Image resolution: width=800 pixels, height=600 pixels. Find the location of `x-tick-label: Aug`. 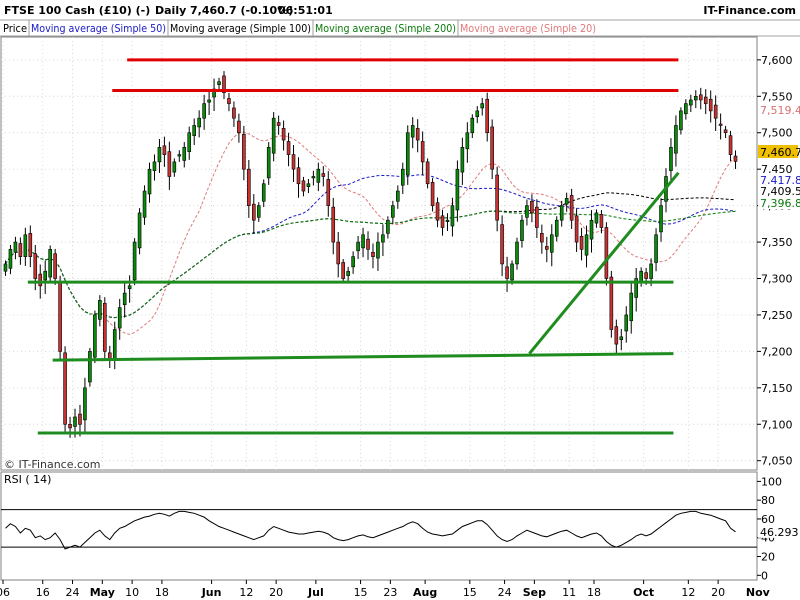

x-tick-label: Aug is located at coordinates (425, 592).